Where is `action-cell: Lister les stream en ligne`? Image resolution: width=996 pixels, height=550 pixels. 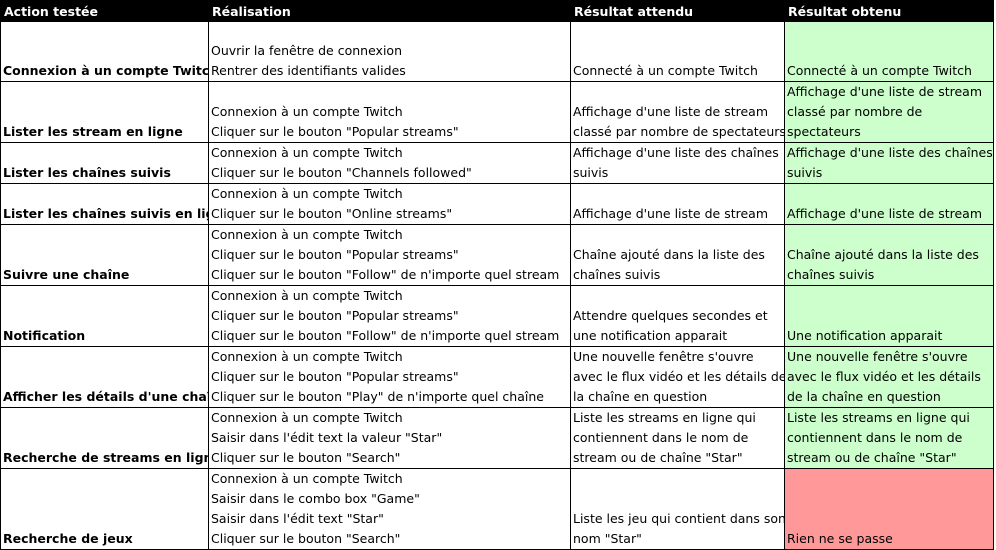 action-cell: Lister les stream en ligne is located at coordinates (104, 112).